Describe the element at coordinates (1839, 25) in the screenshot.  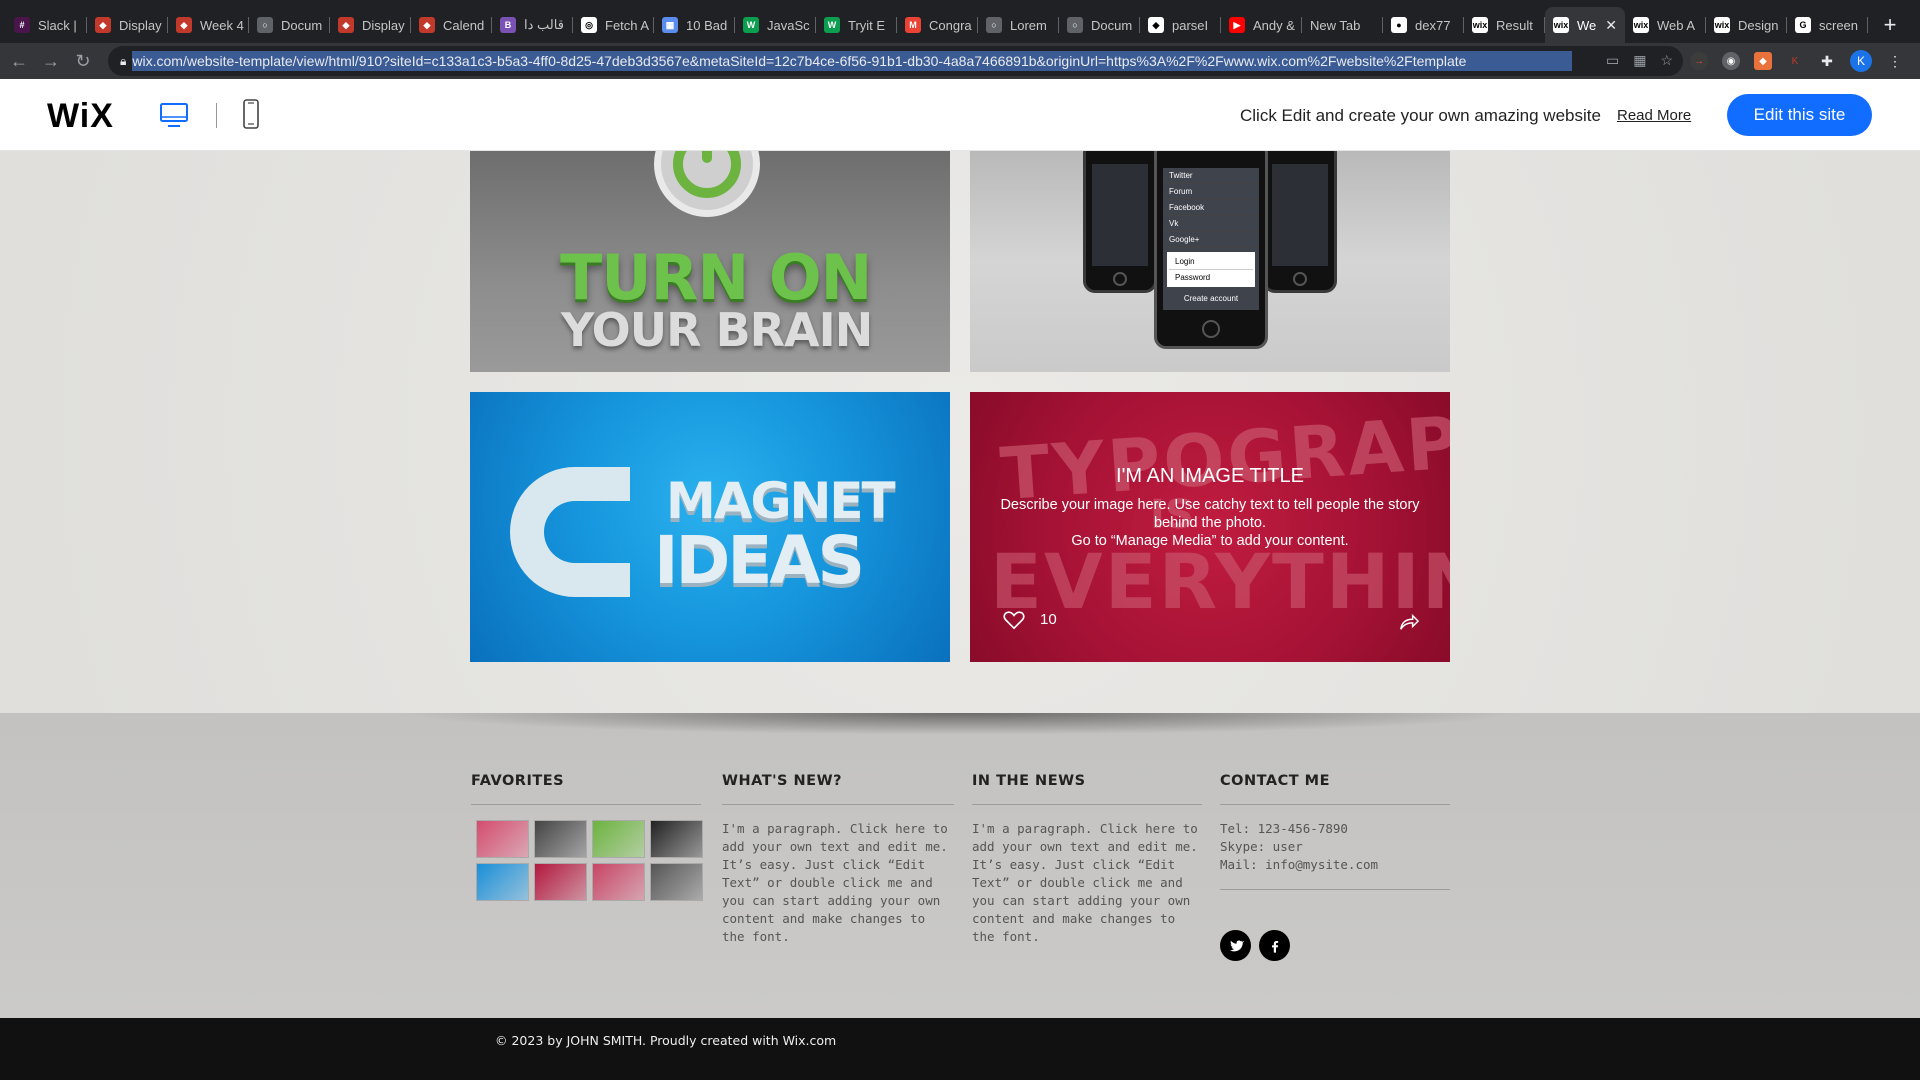
I see `tab-label: screen` at that location.